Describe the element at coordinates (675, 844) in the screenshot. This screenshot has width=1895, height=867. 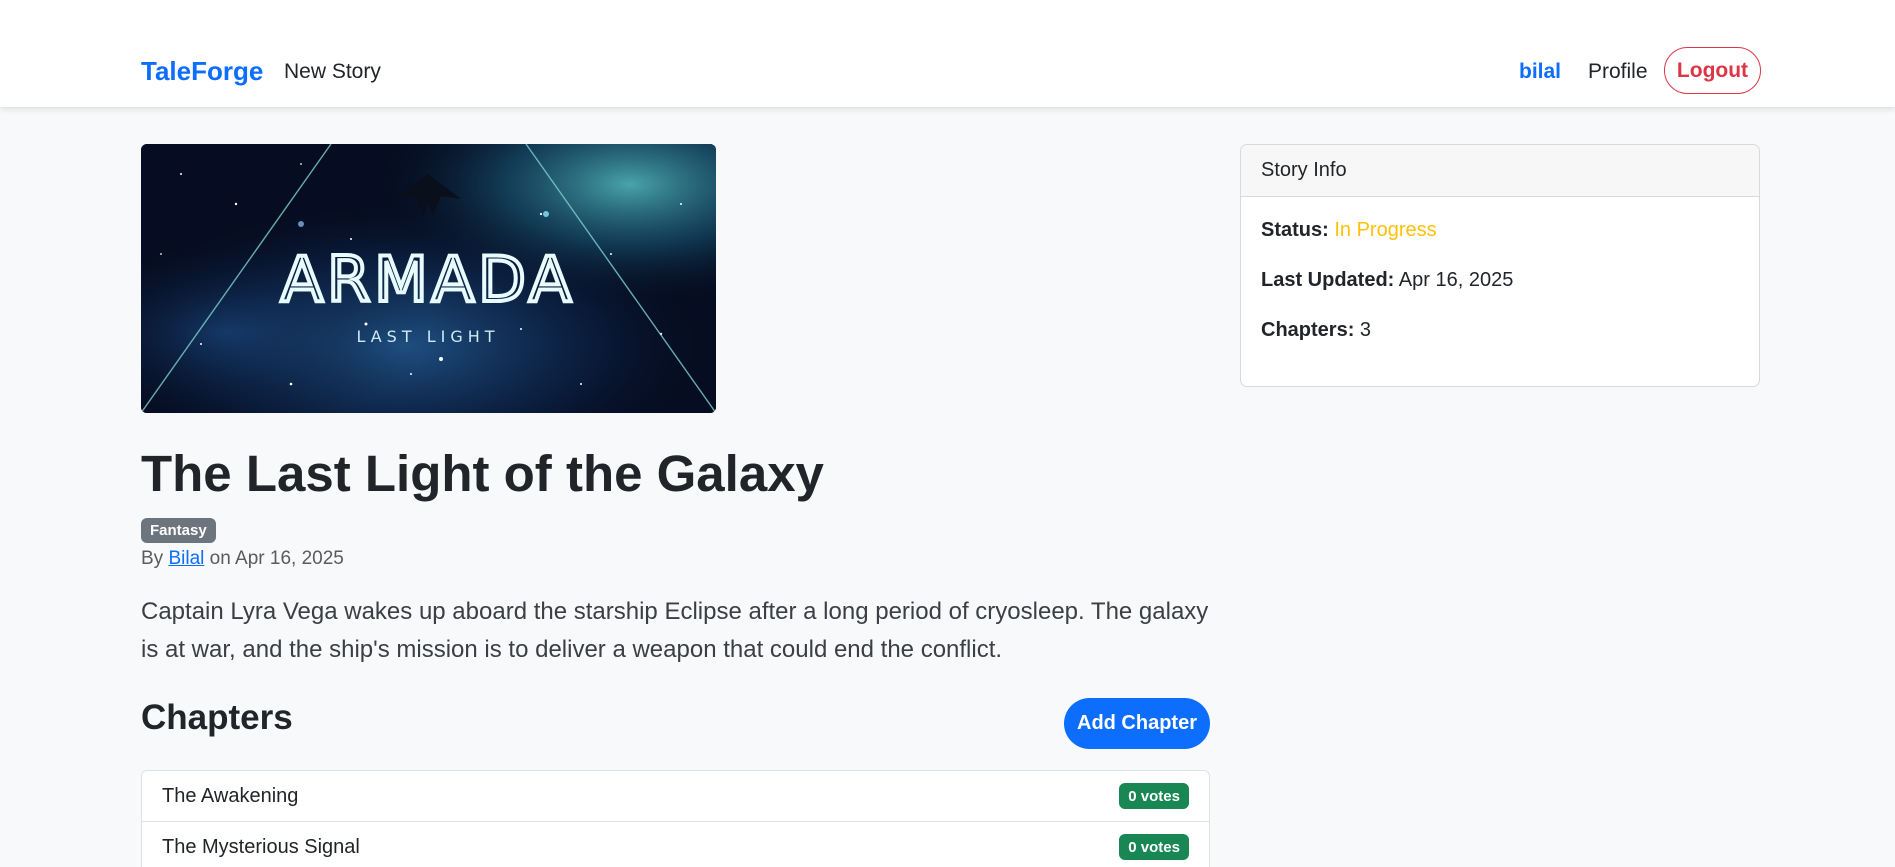
I see `chapter-list-item: The Mysterious Signal 0 votes` at that location.